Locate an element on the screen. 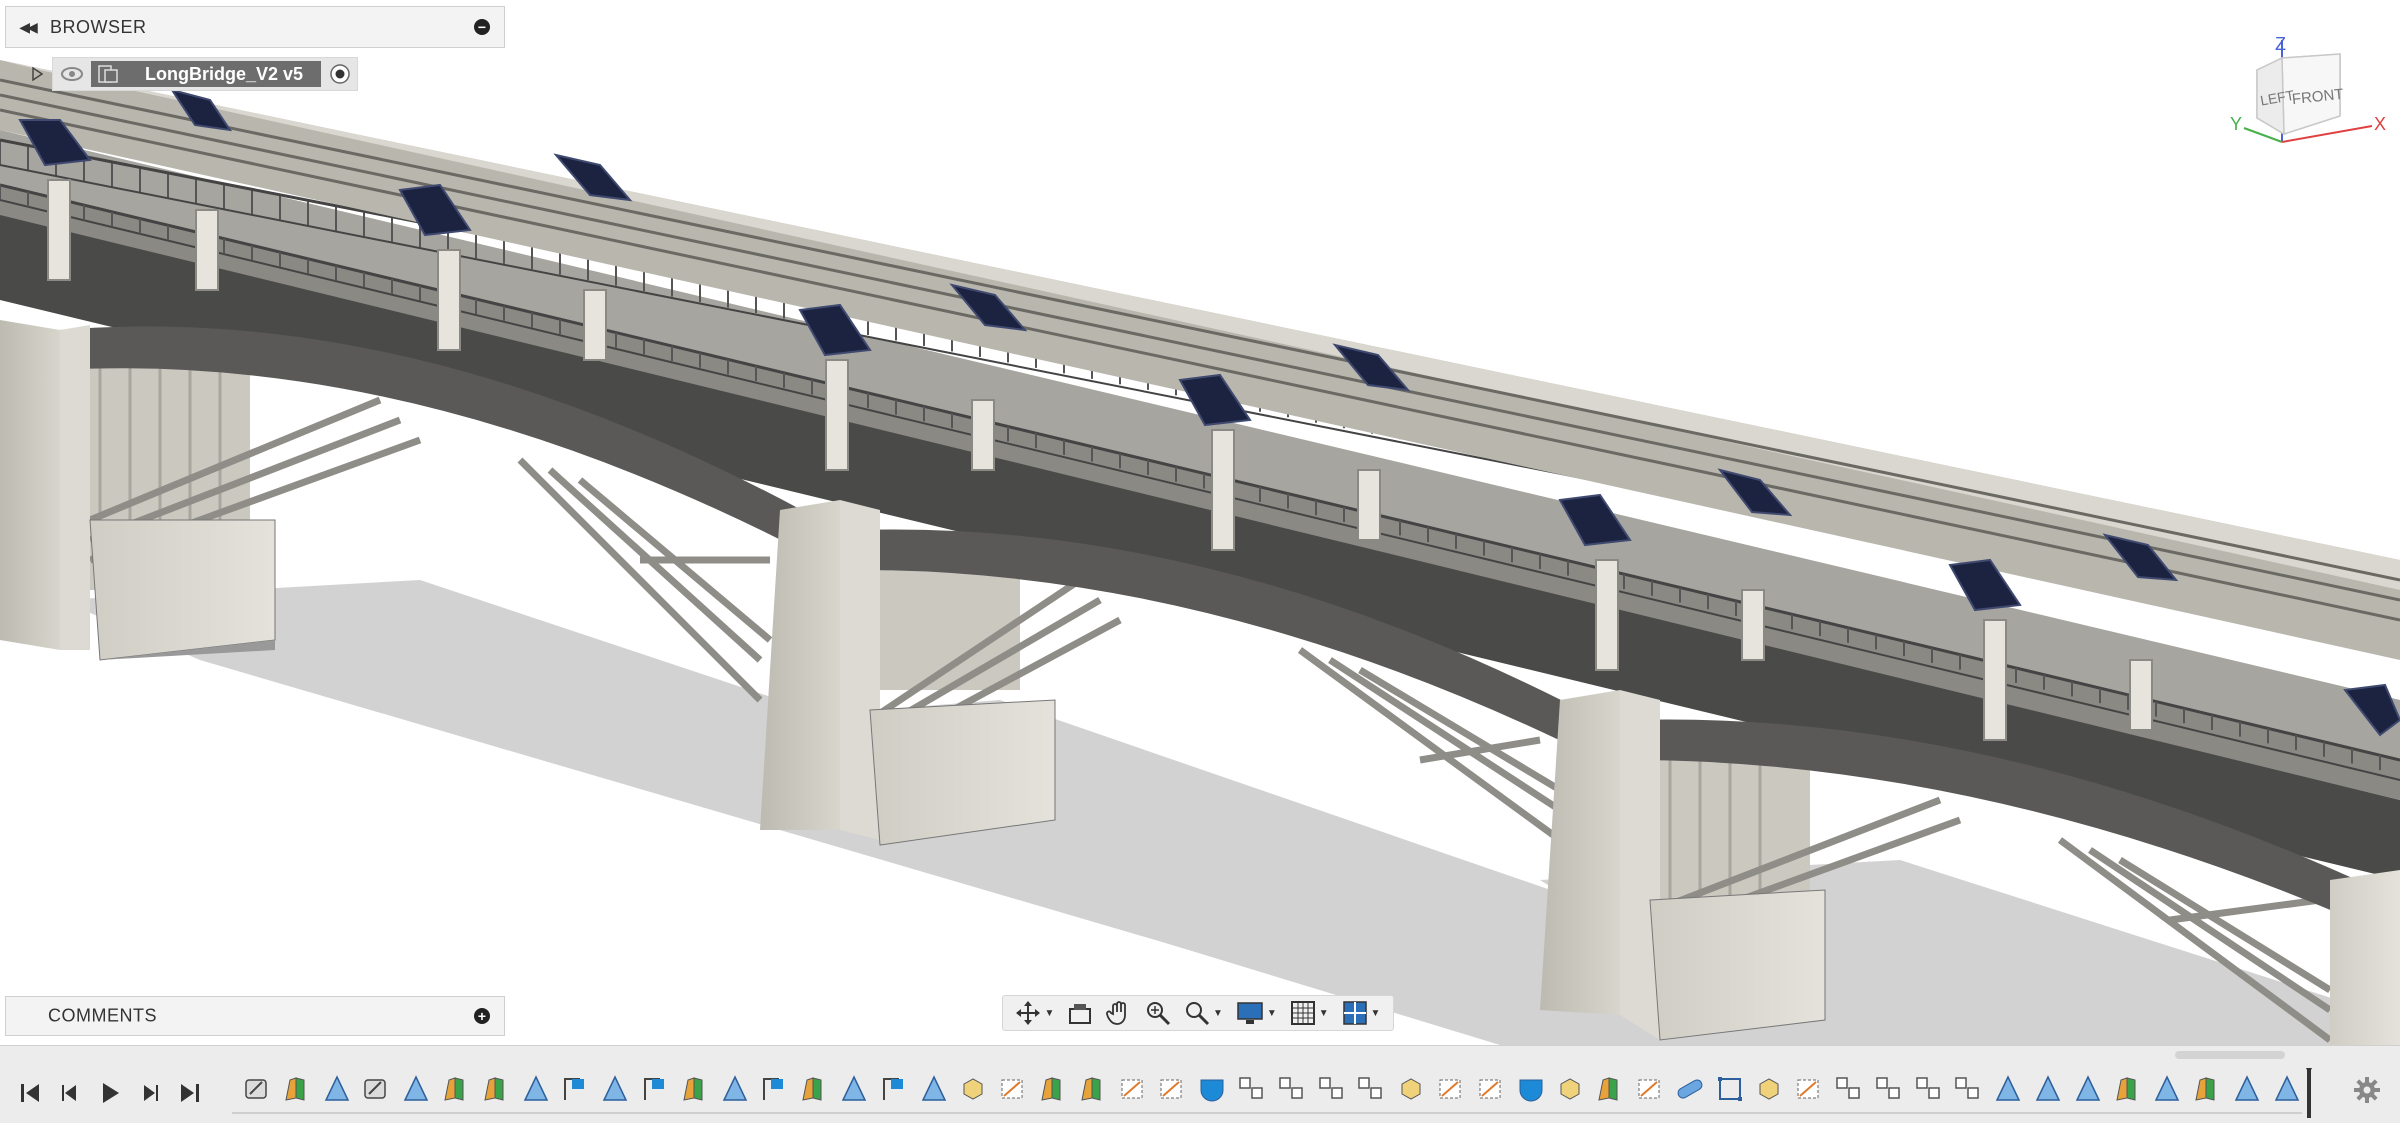 This screenshot has width=2400, height=1123. pan-icon is located at coordinates (1116, 1013).